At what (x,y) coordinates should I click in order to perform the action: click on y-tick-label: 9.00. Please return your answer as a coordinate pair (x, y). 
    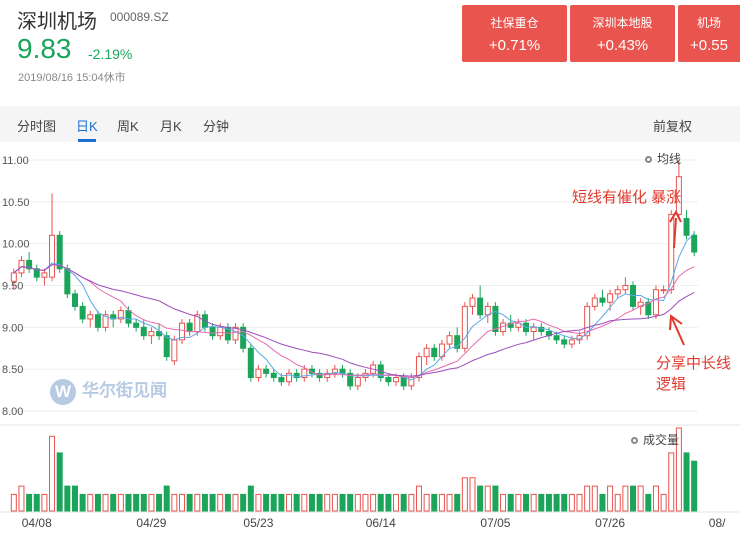
    Looking at the image, I should click on (12, 328).